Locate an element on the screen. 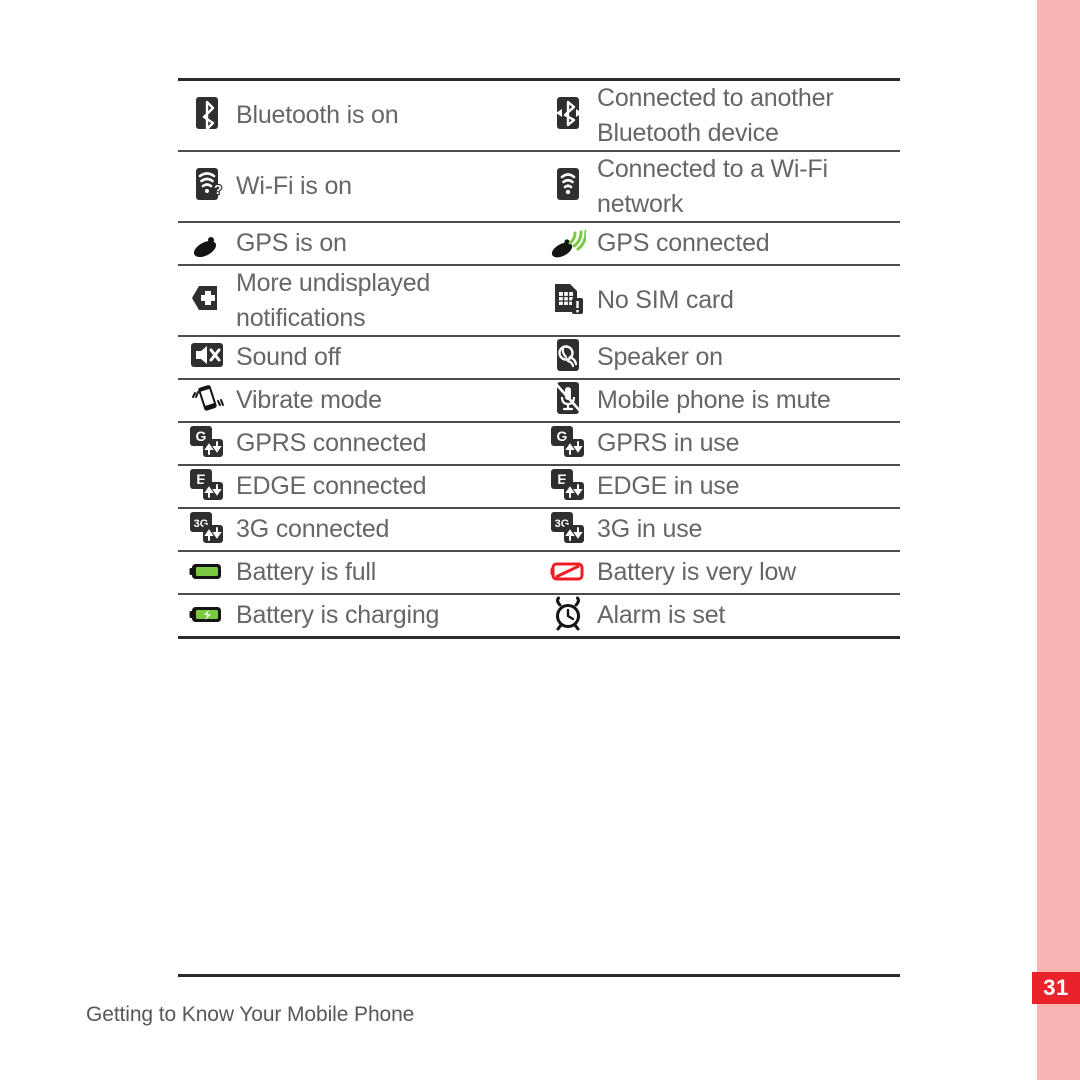  icon-description: 3G in use is located at coordinates (650, 529).